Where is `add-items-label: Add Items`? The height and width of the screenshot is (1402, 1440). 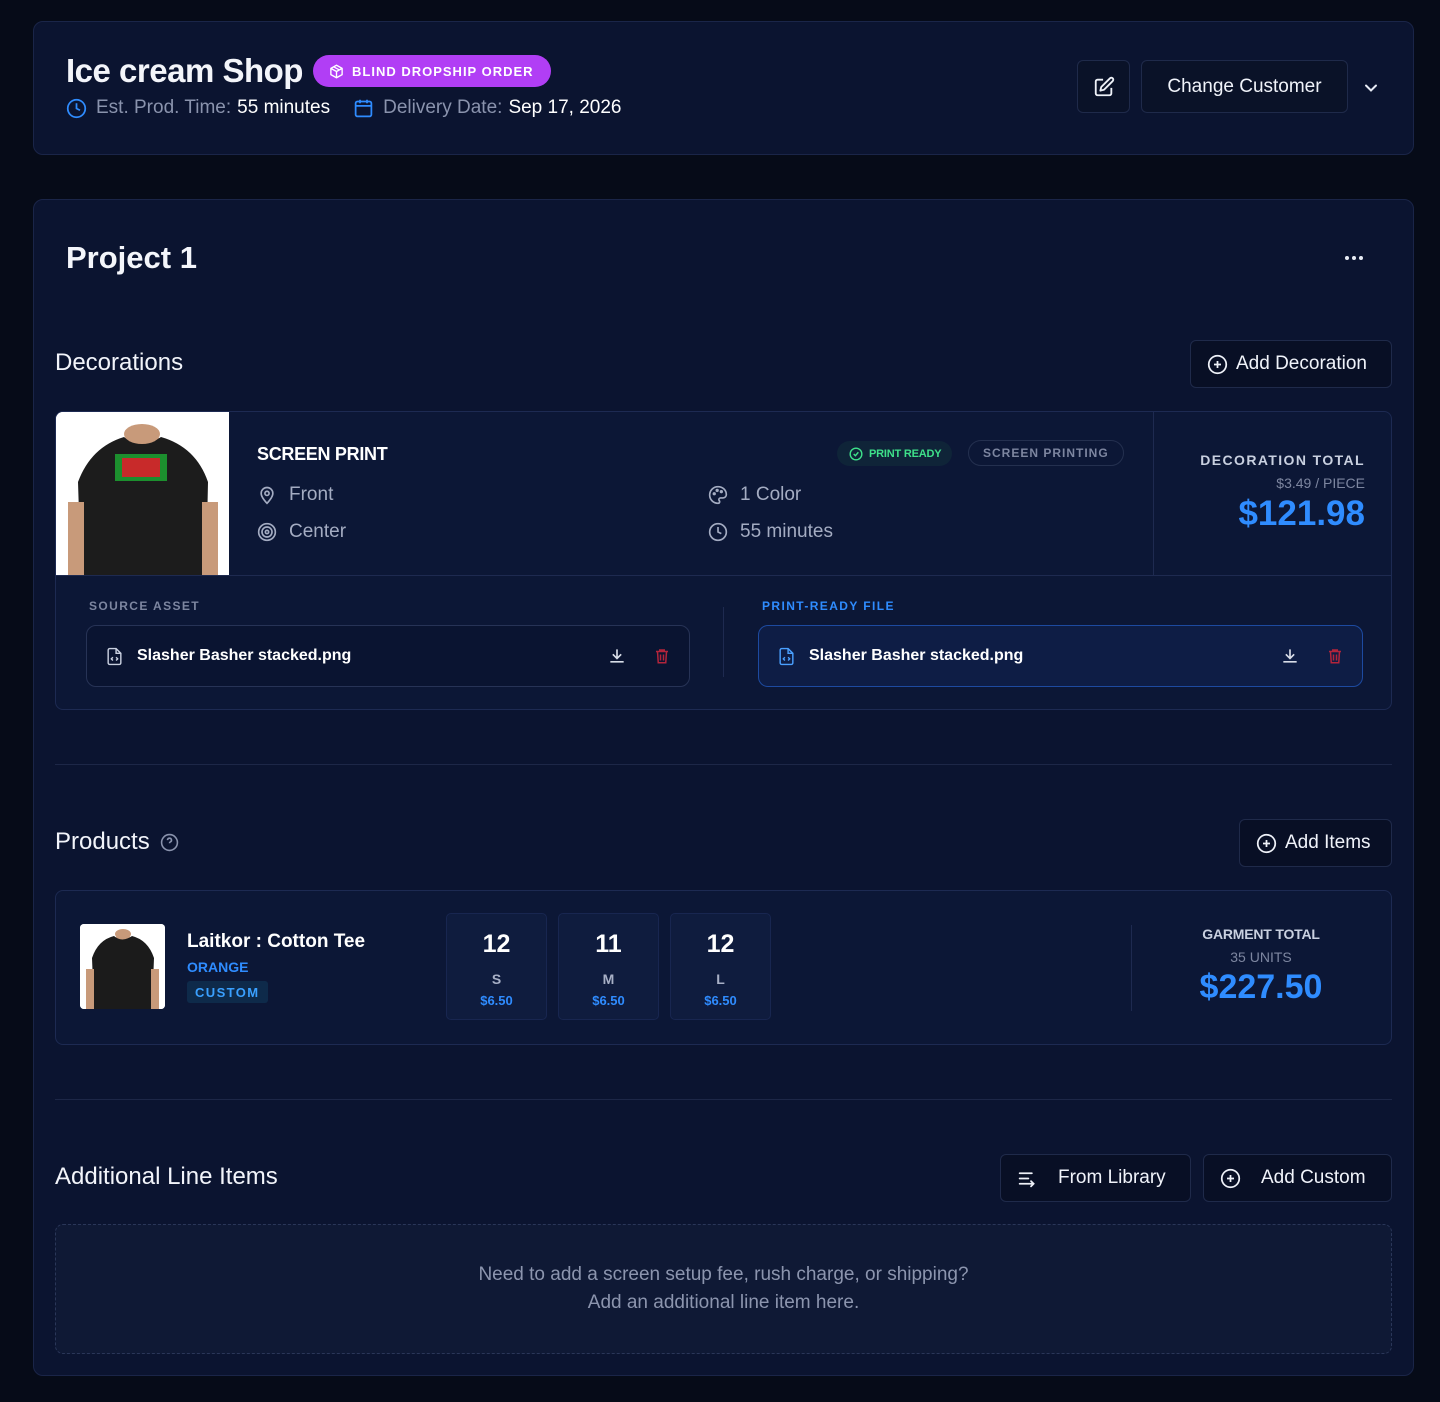
add-items-label: Add Items is located at coordinates (1328, 842).